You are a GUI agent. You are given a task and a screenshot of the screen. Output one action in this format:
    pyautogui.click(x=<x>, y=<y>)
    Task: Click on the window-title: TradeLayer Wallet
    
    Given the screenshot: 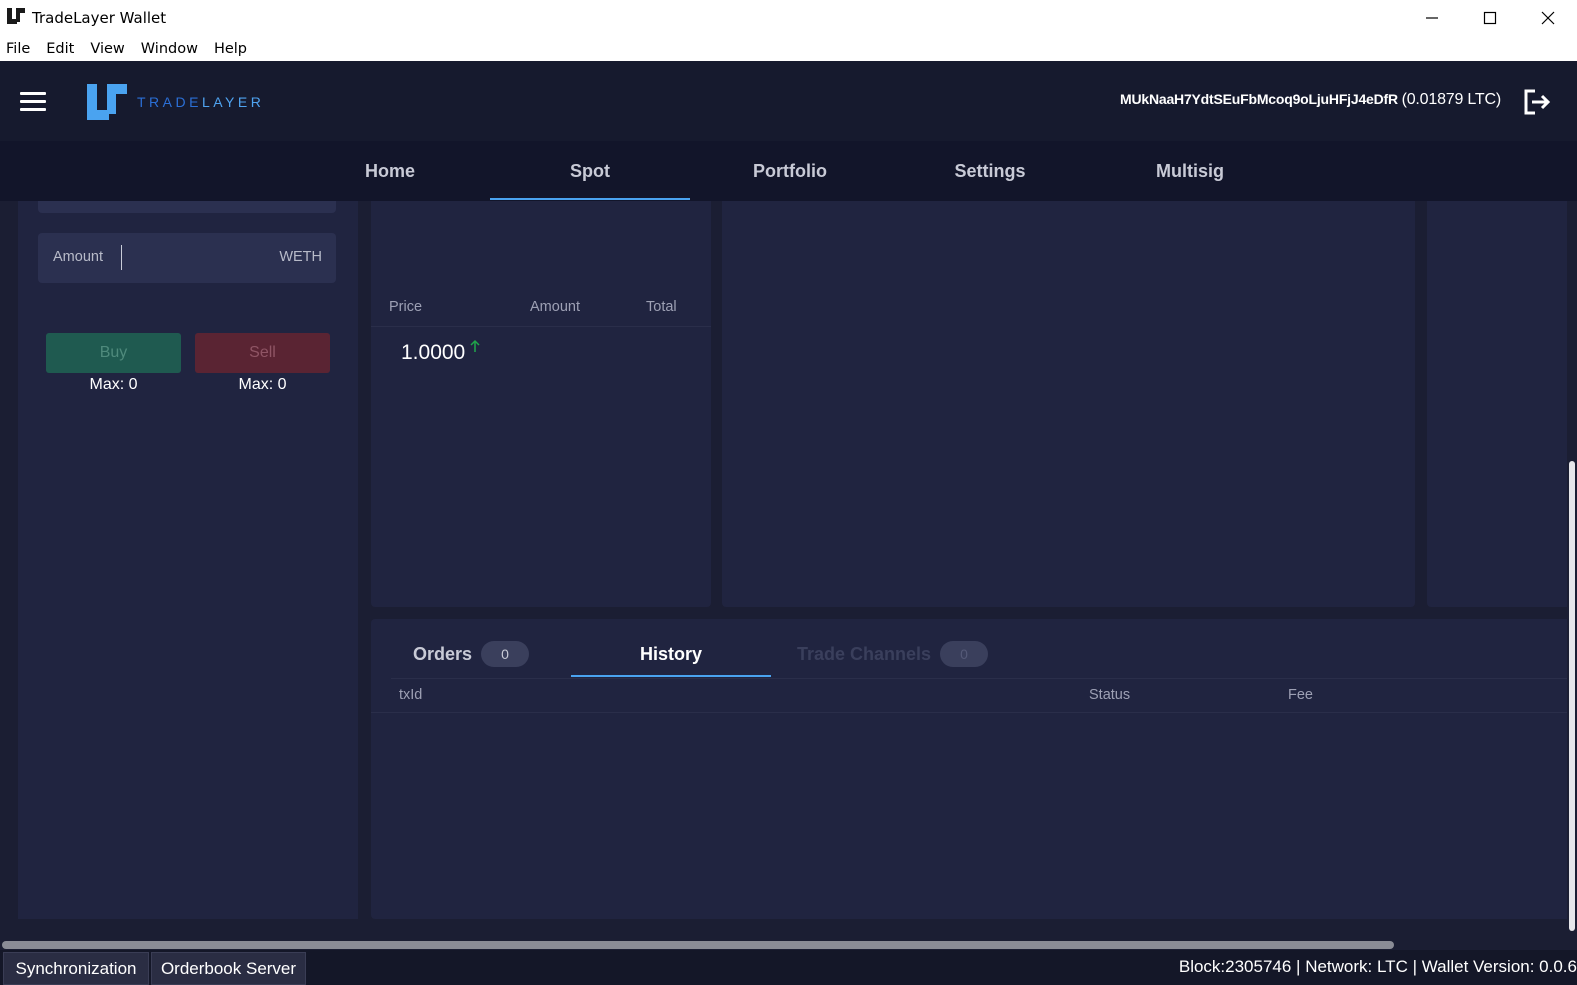 What is the action you would take?
    pyautogui.click(x=99, y=18)
    